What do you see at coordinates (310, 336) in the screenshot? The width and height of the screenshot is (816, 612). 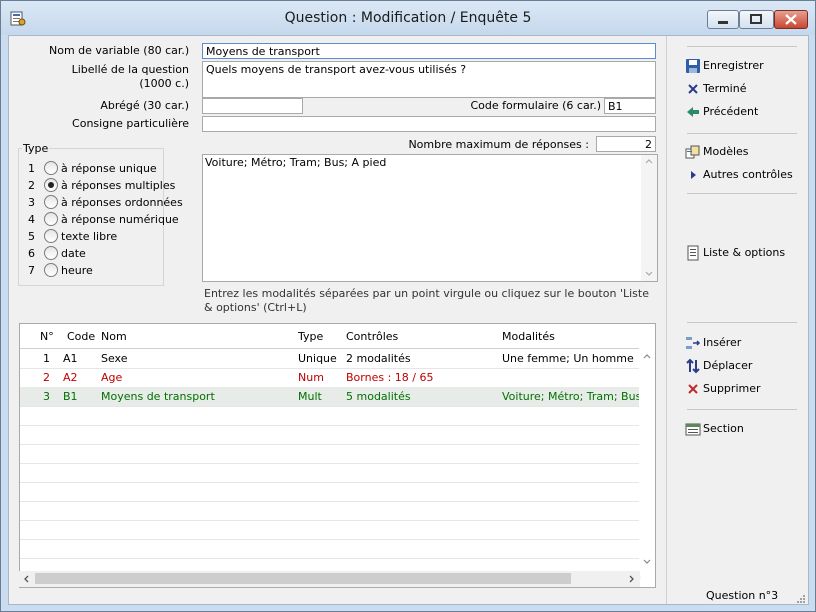 I see `header-type: Type` at bounding box center [310, 336].